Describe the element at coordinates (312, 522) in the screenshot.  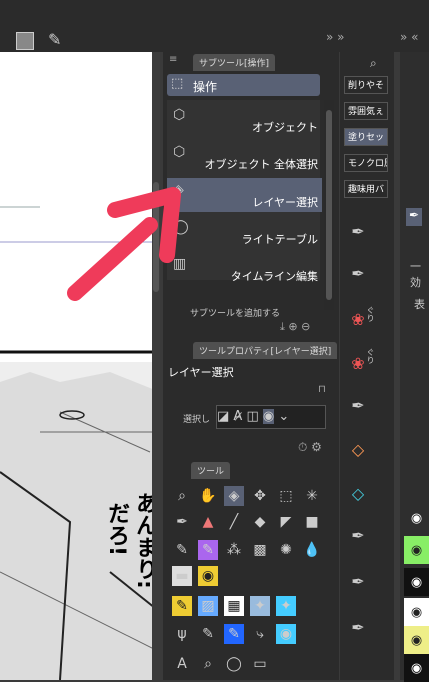
I see `fill-tool-icon: ■` at that location.